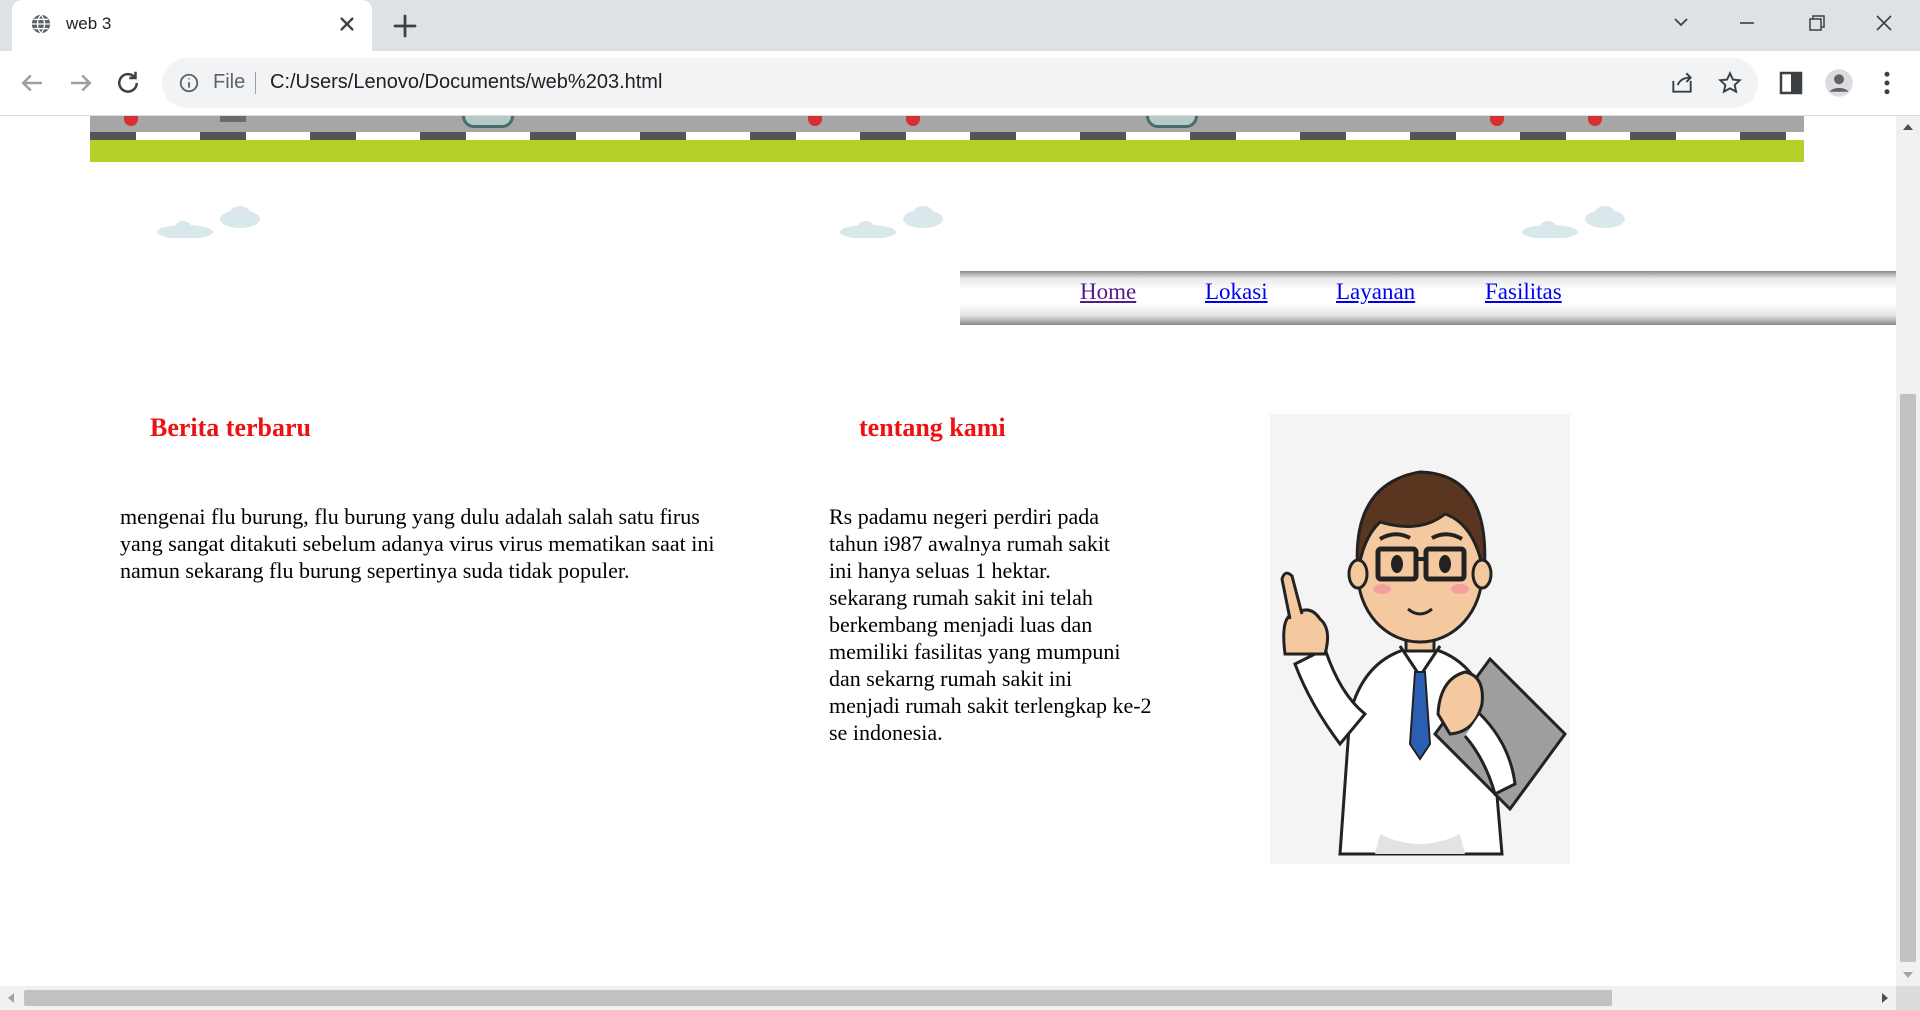 This screenshot has height=1010, width=1920. Describe the element at coordinates (255, 83) in the screenshot. I see `omnibox-separator` at that location.